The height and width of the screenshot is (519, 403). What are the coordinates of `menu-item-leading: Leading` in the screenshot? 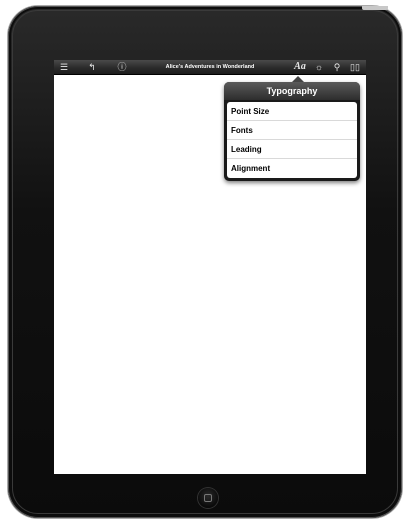 It's located at (292, 149).